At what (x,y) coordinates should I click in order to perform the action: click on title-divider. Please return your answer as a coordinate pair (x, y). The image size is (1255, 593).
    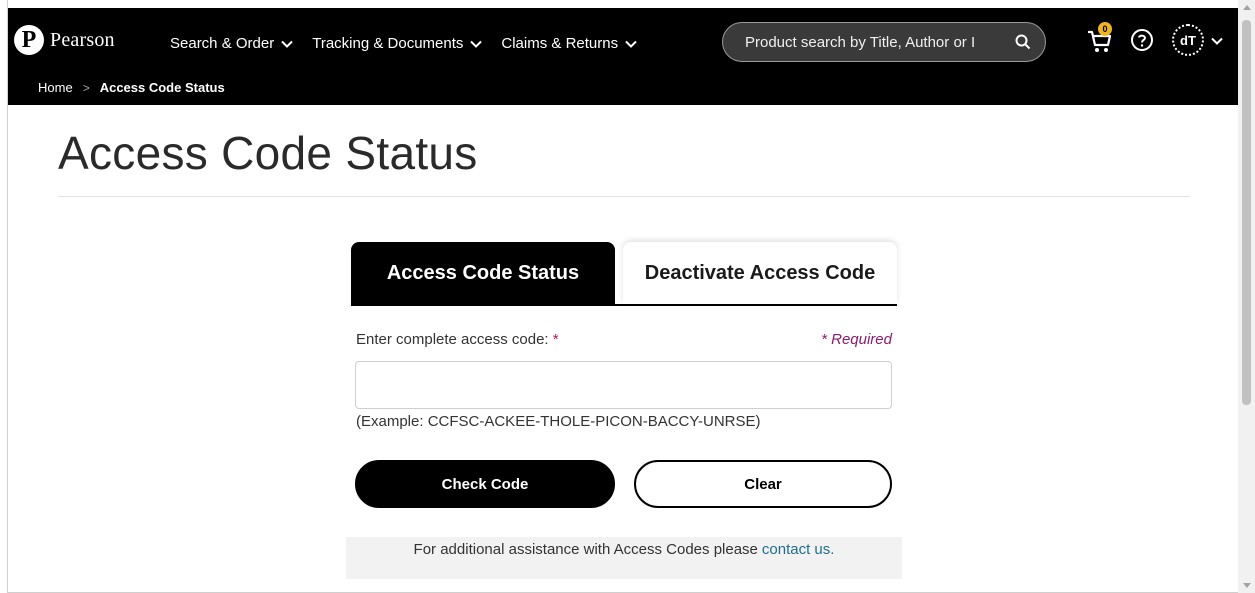
    Looking at the image, I should click on (624, 196).